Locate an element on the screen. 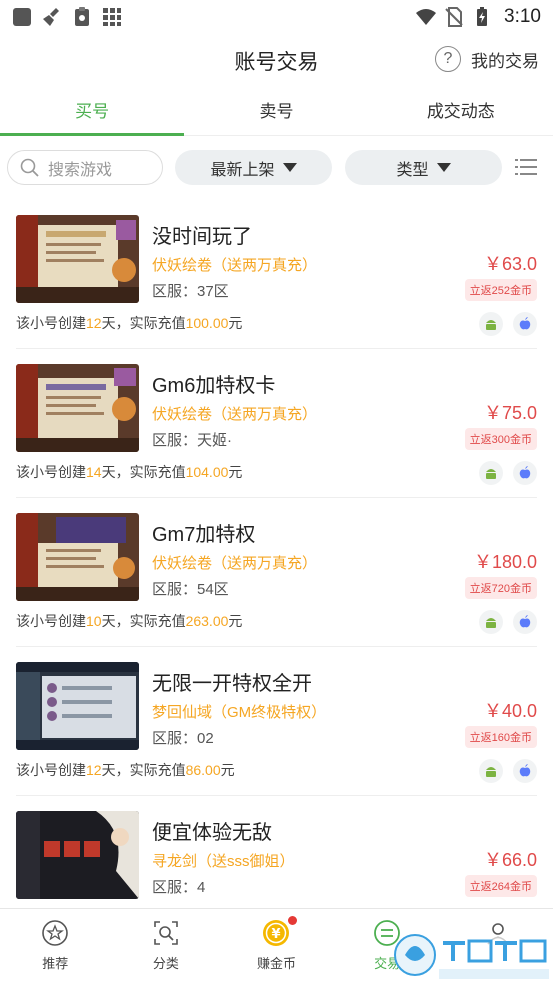 This screenshot has height=983, width=553. listing-server: 区服：4 is located at coordinates (179, 887).